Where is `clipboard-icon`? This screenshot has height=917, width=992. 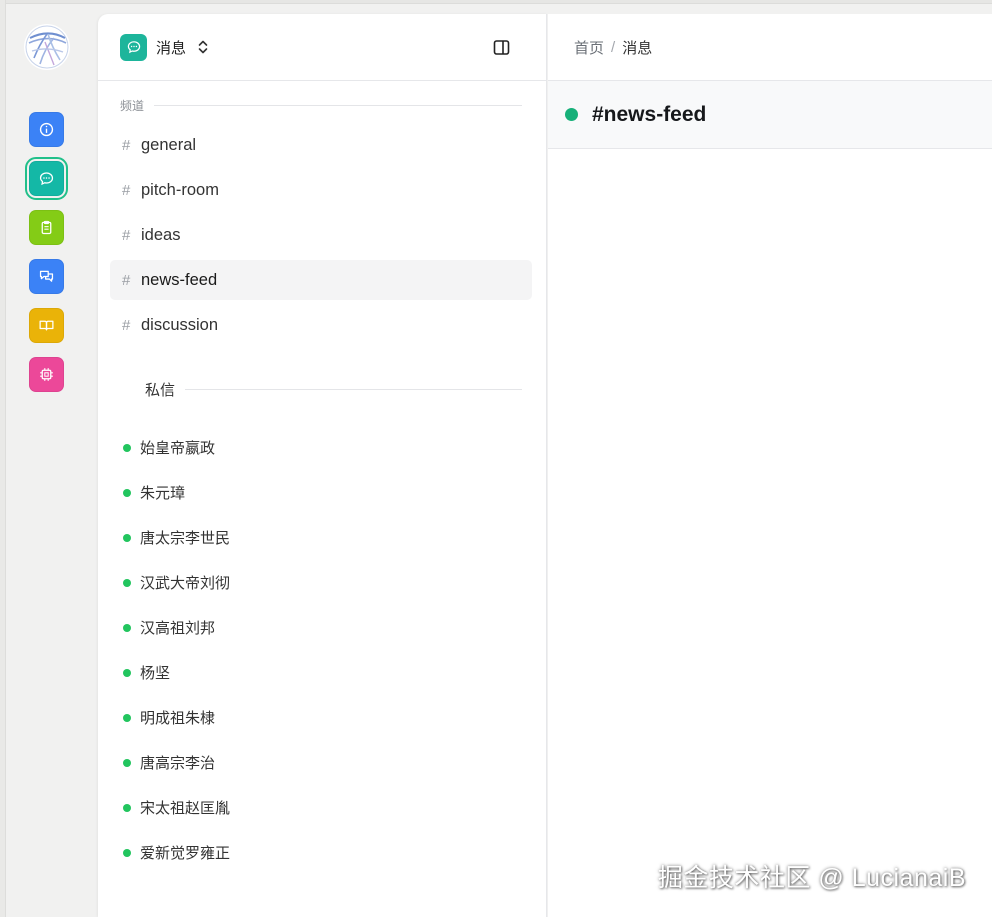
clipboard-icon is located at coordinates (46, 227).